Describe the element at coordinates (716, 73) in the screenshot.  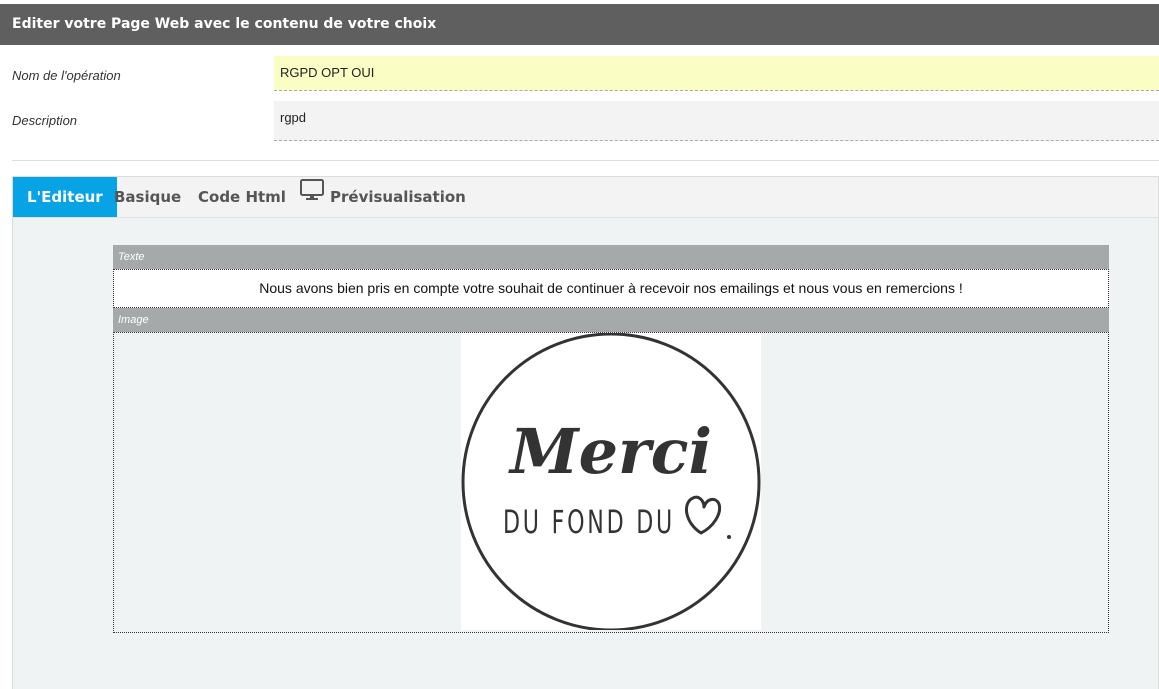
I see `operation-name-field: RGPD OPT OUI` at that location.